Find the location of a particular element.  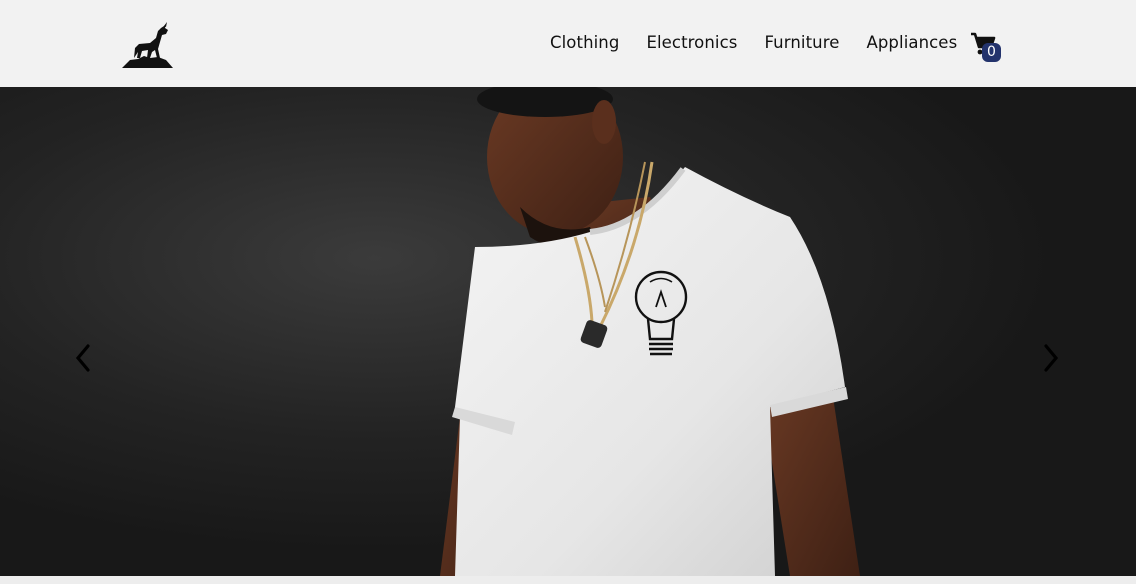

cart-button: 0 is located at coordinates (987, 48).